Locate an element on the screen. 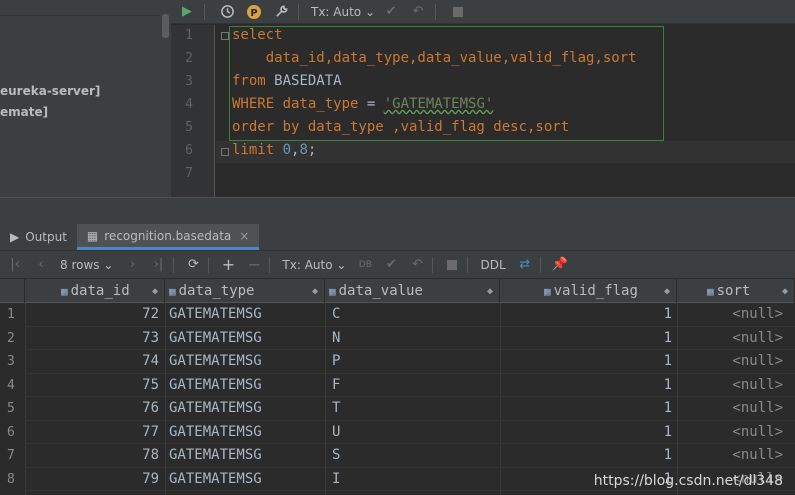 This screenshot has height=495, width=795. delete-row-icon: − is located at coordinates (254, 265).